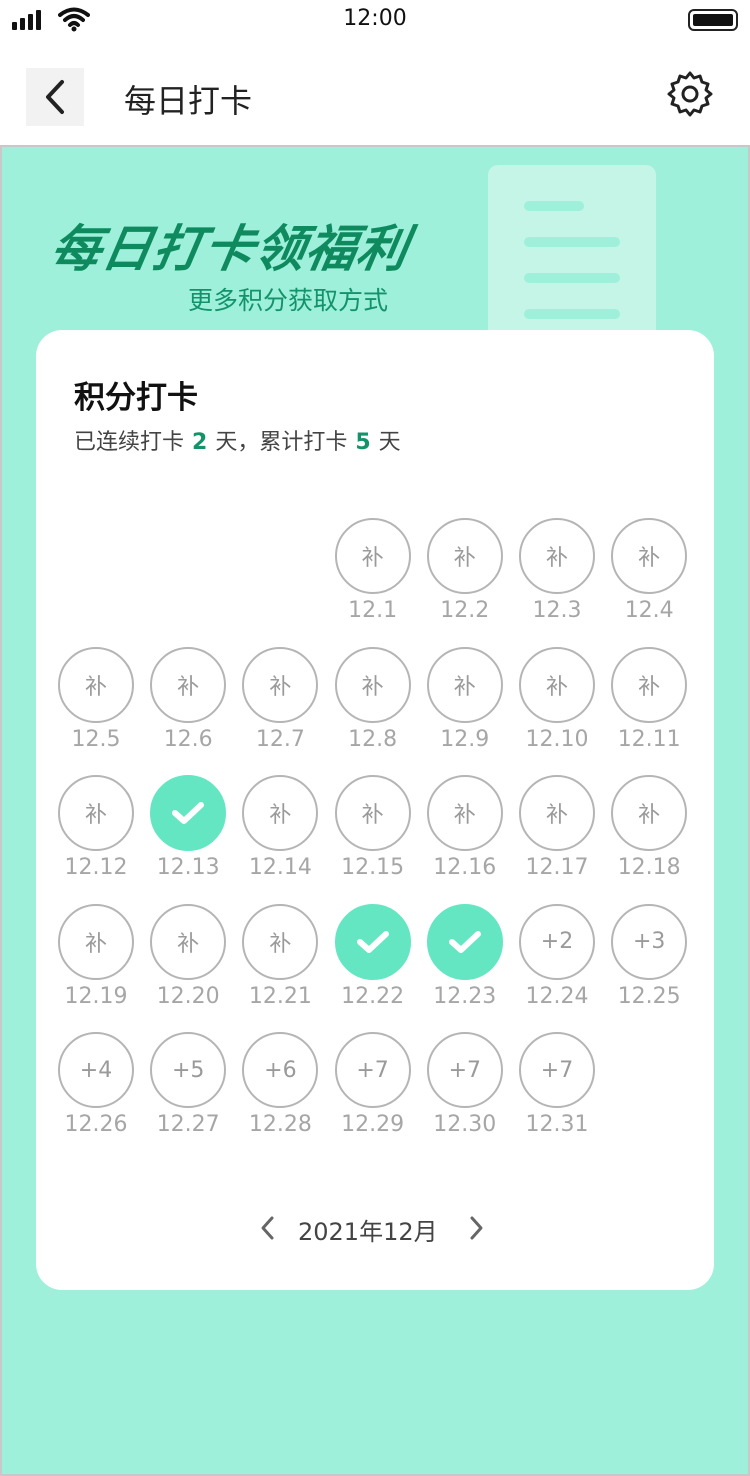  I want to click on reward-day-circle: +2, so click(557, 941).